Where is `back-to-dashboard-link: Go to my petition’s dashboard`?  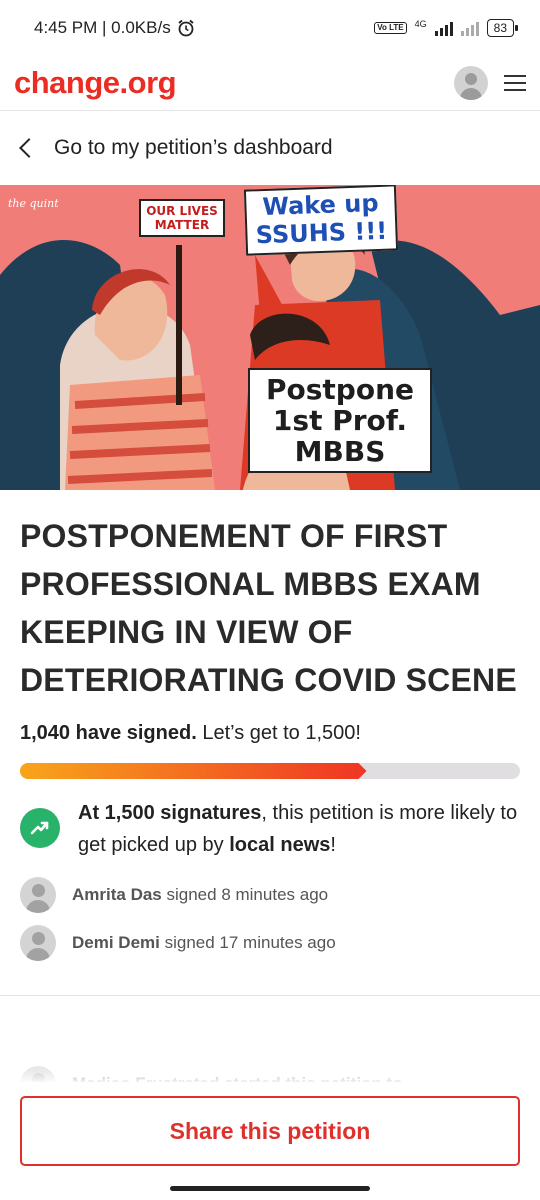 back-to-dashboard-link: Go to my petition’s dashboard is located at coordinates (270, 148).